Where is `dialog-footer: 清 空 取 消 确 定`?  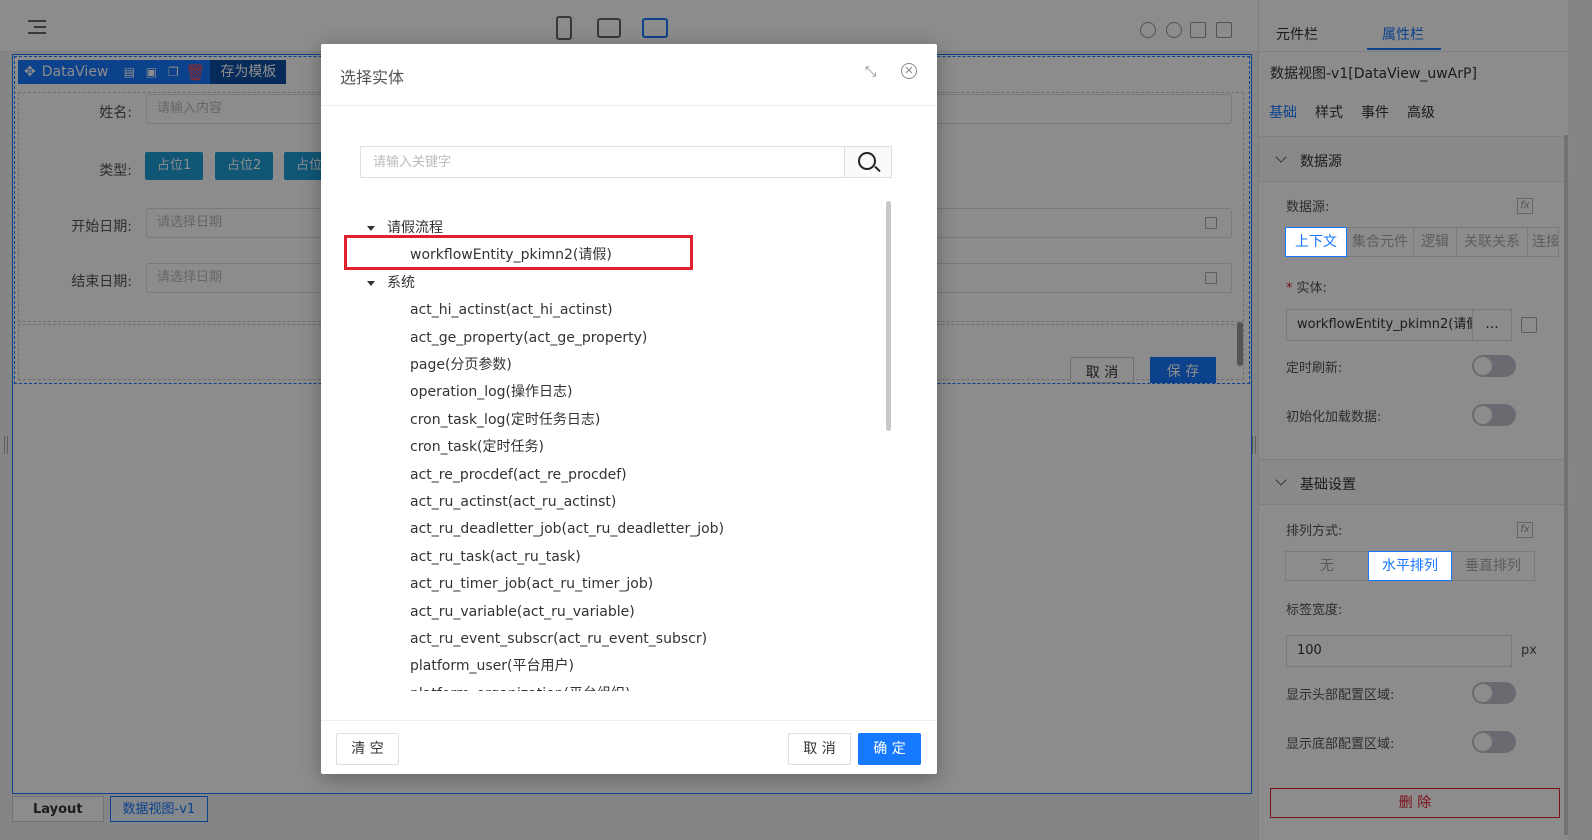
dialog-footer: 清 空 取 消 确 定 is located at coordinates (629, 747).